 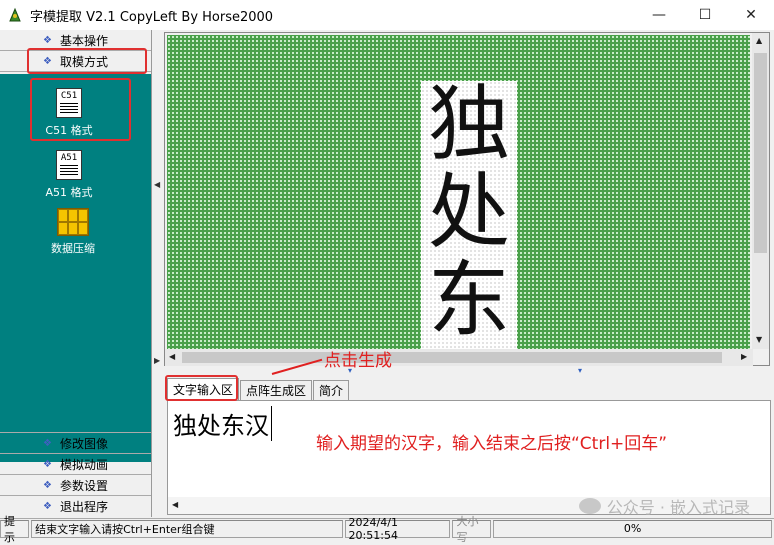 What do you see at coordinates (15, 15) in the screenshot?
I see `app-icon` at bounding box center [15, 15].